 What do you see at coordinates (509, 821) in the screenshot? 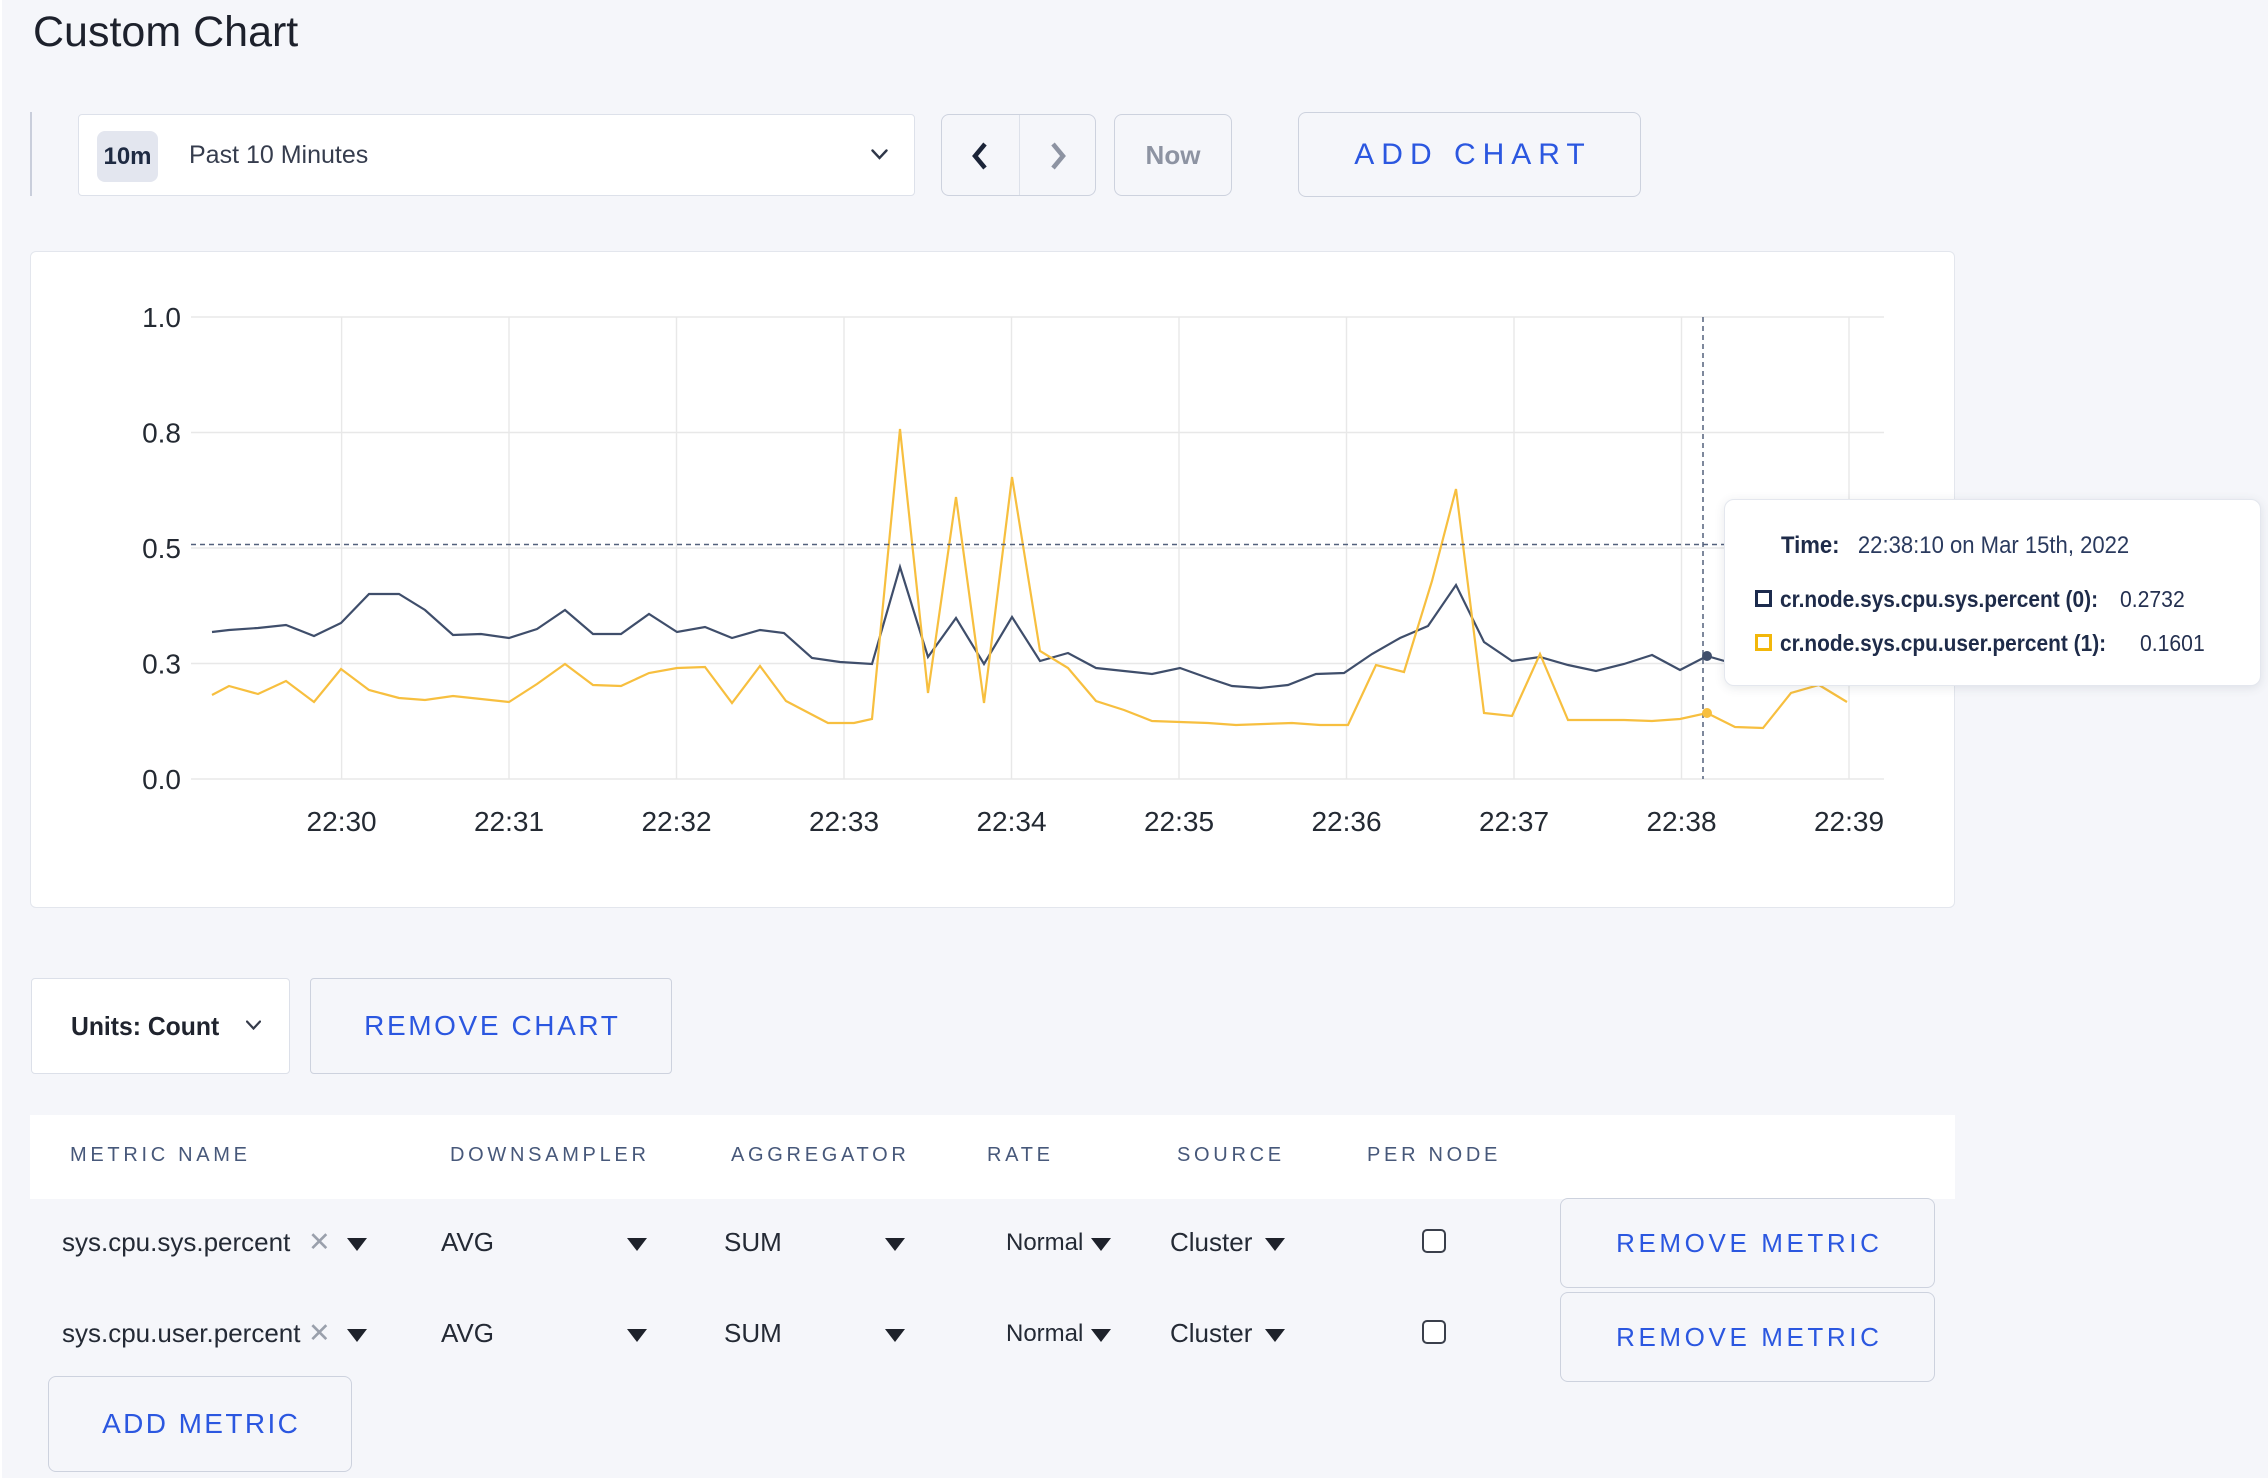
I see `svg-text: 22:31` at bounding box center [509, 821].